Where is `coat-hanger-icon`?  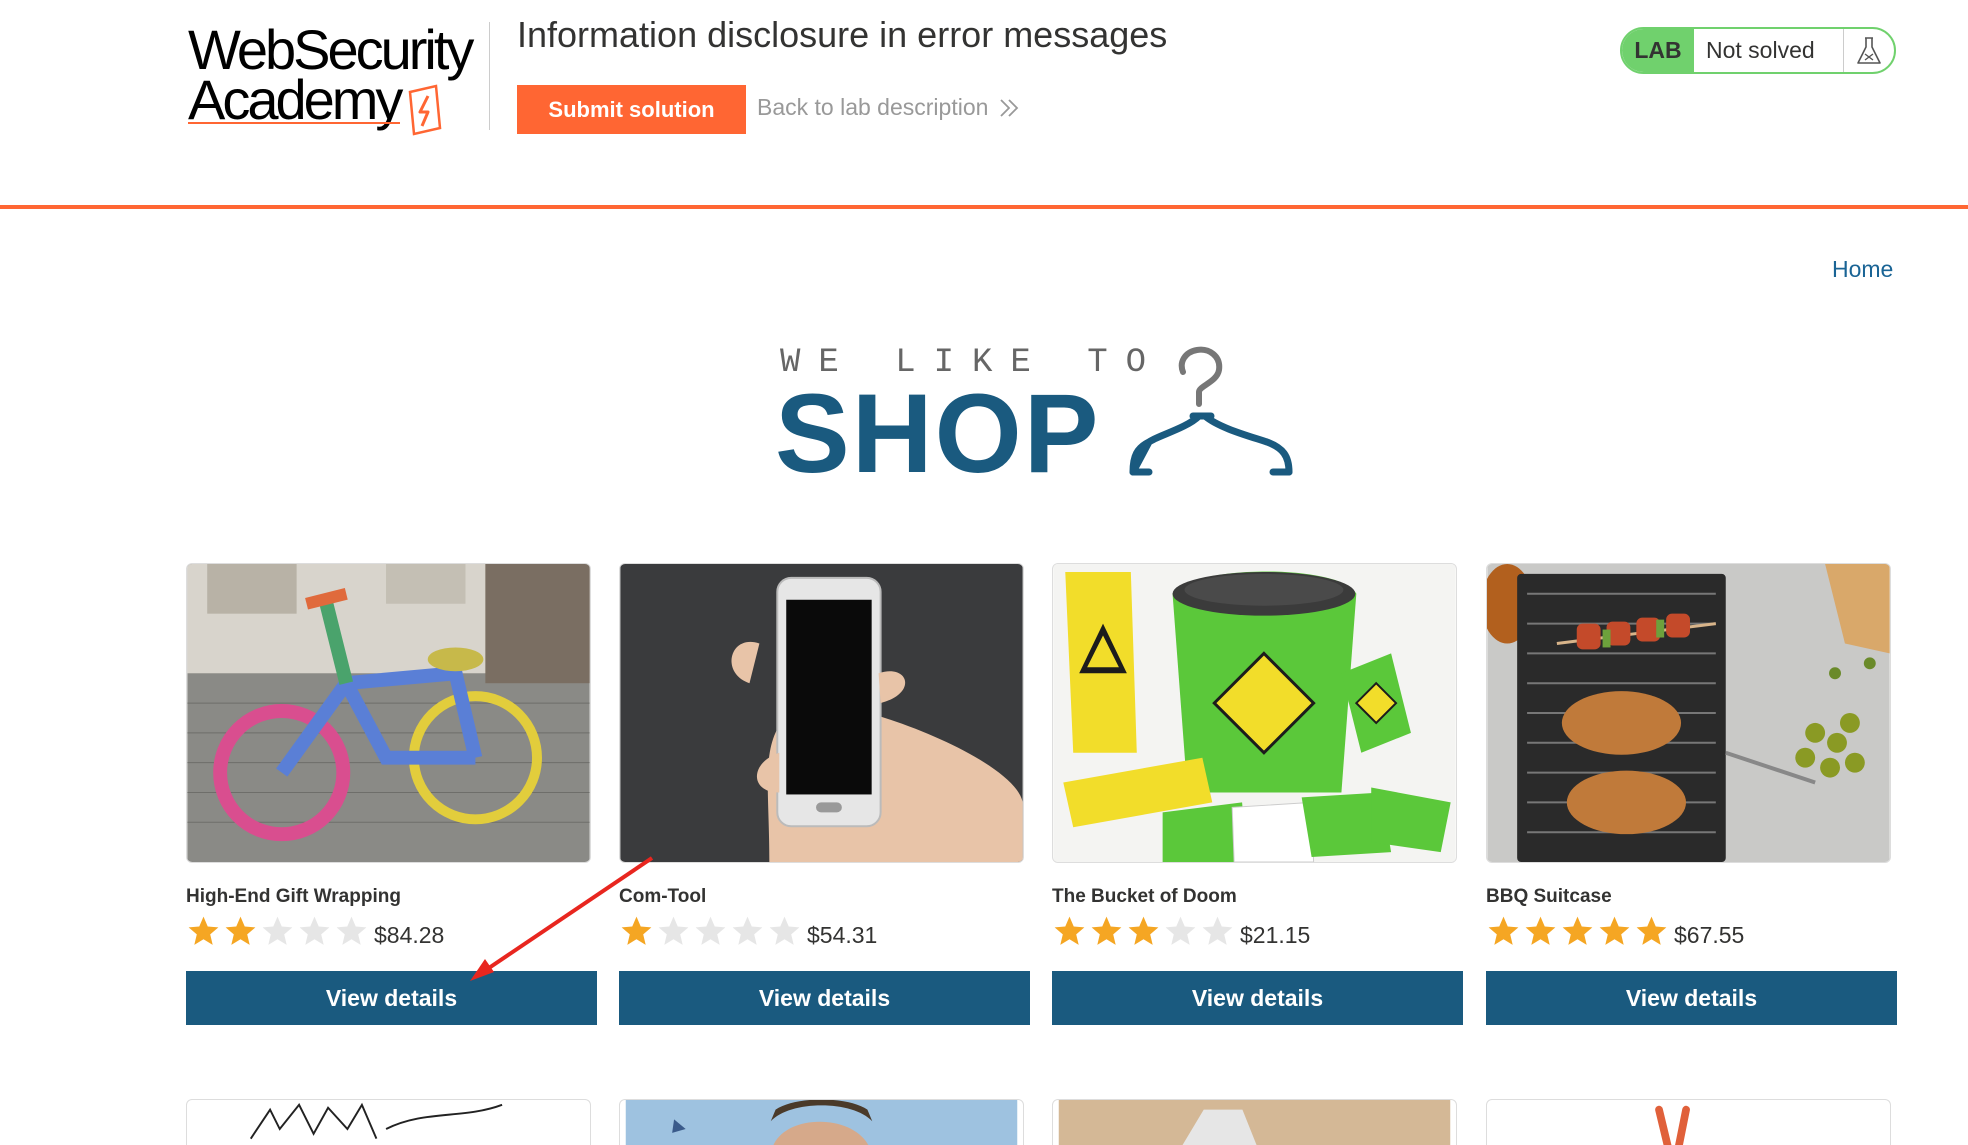 coat-hanger-icon is located at coordinates (1211, 411).